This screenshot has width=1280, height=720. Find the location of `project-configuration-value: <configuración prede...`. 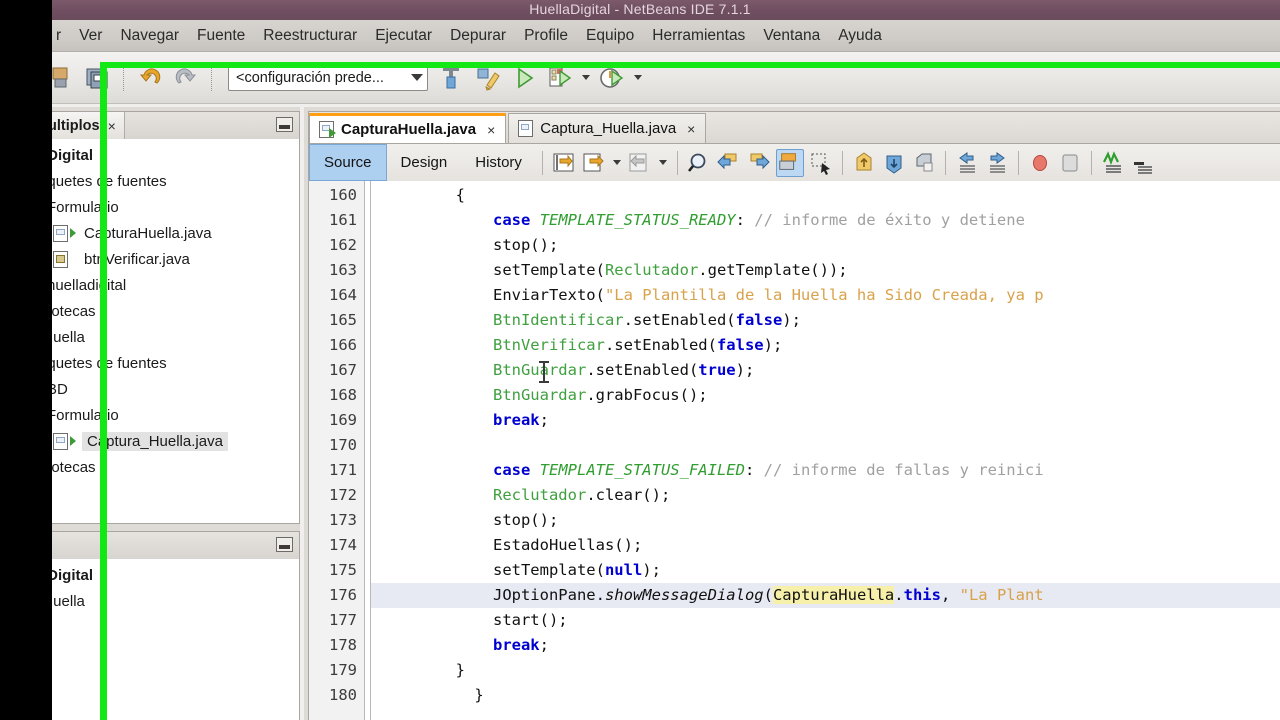

project-configuration-value: <configuración prede... is located at coordinates (310, 77).